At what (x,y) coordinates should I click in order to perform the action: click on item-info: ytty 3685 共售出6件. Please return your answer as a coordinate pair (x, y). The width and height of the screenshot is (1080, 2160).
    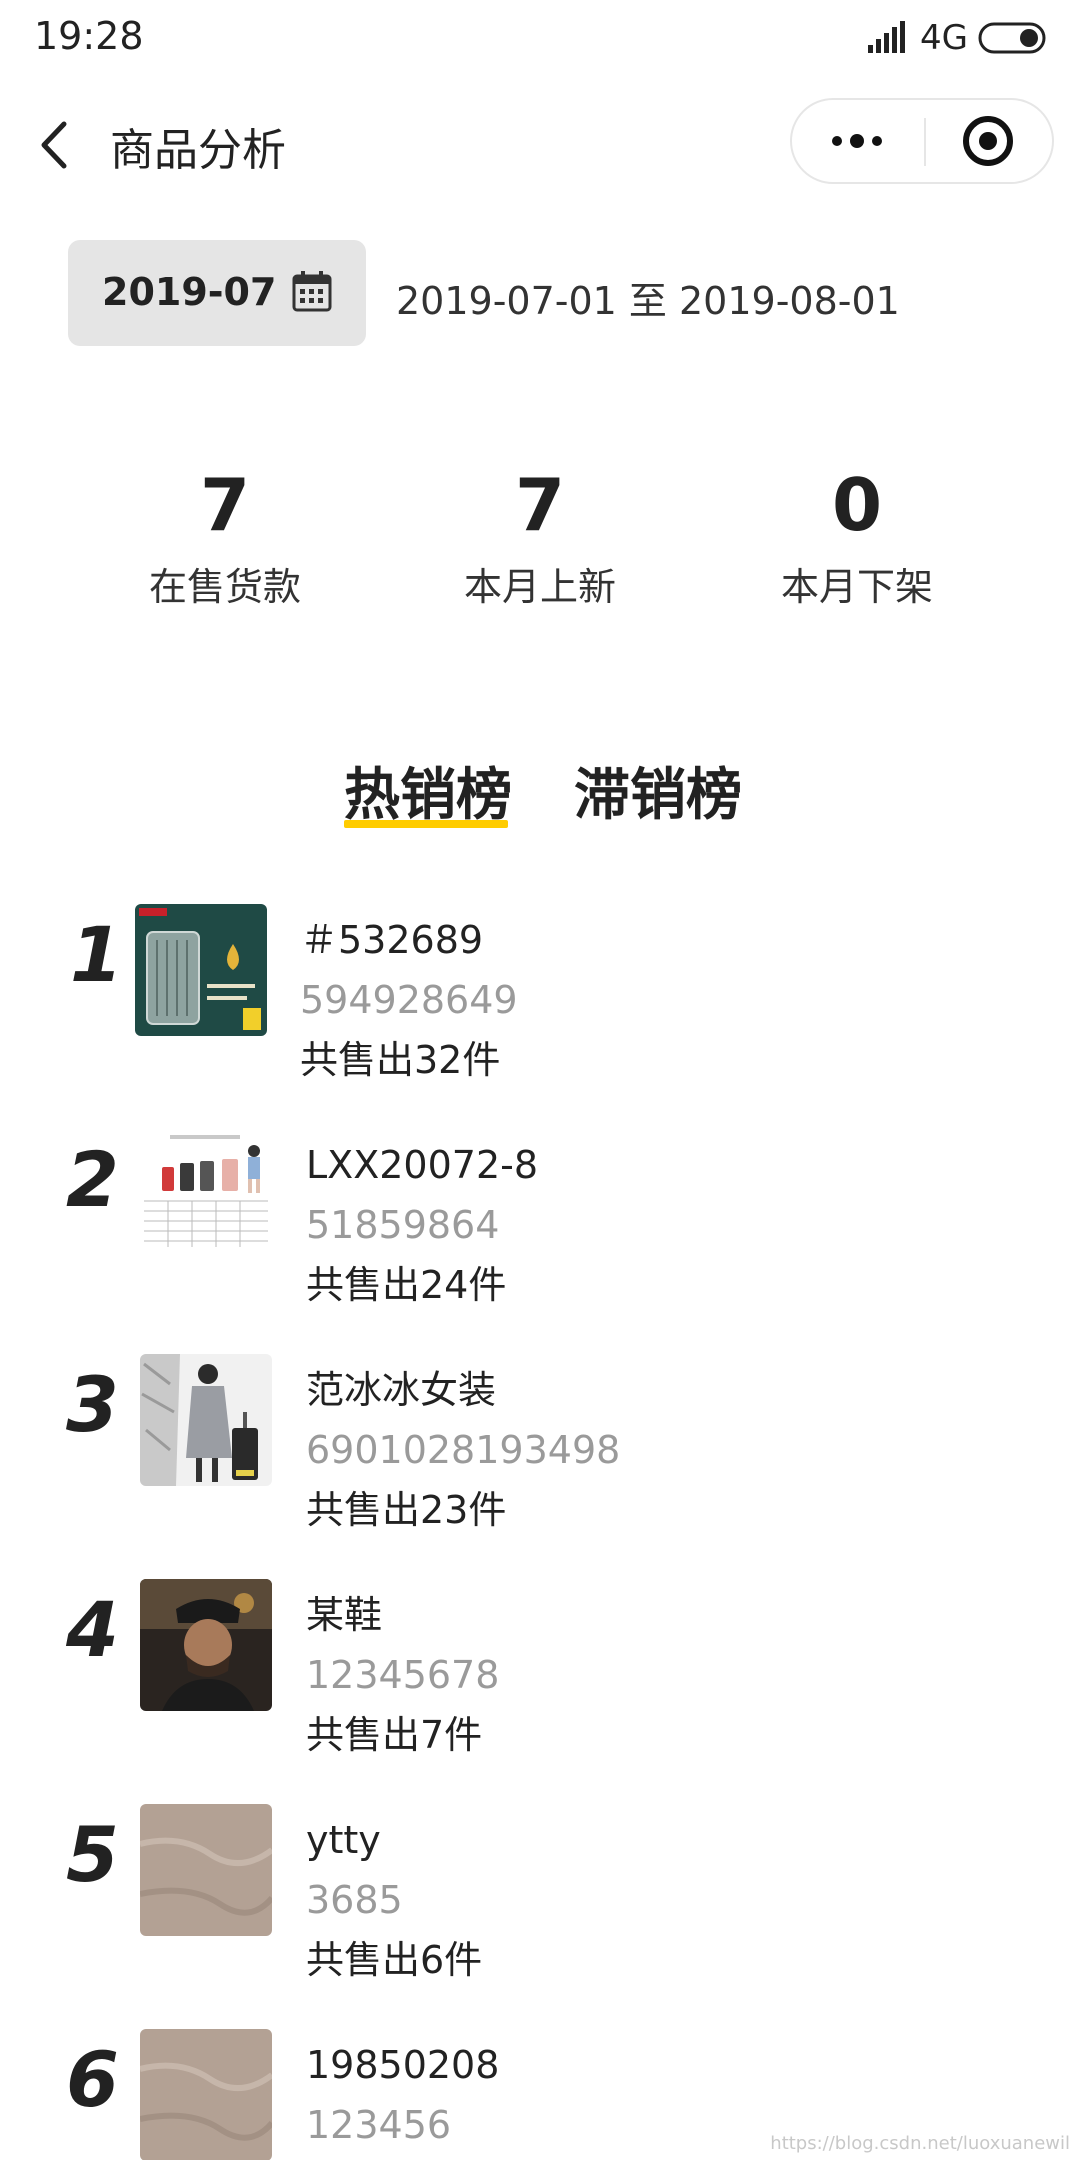
    Looking at the image, I should click on (394, 1900).